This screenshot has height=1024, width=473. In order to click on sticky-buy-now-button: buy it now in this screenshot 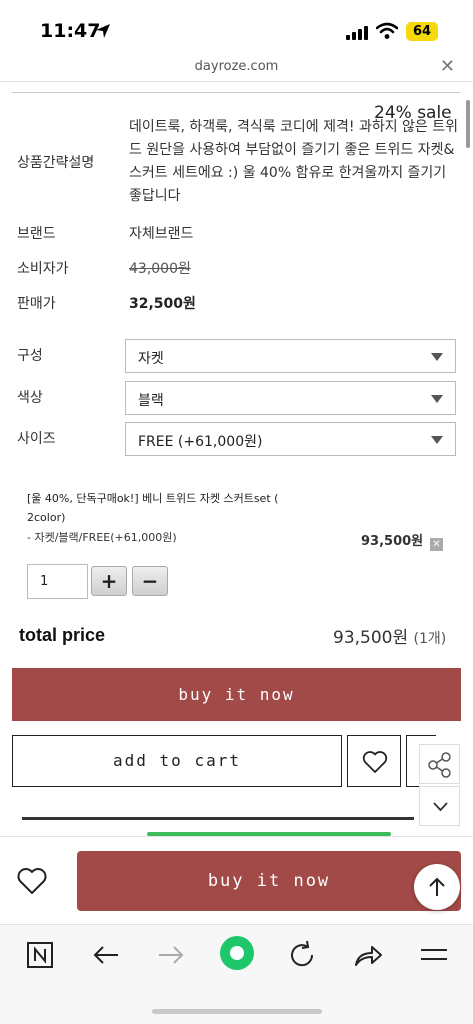, I will do `click(269, 881)`.